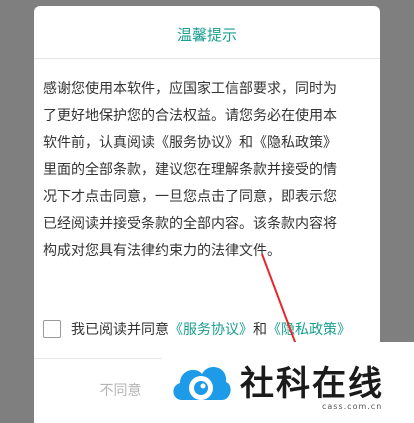 This screenshot has height=423, width=414. What do you see at coordinates (162, 251) in the screenshot?
I see `body-line: 构成对您具有法律约束力的法律文件。` at bounding box center [162, 251].